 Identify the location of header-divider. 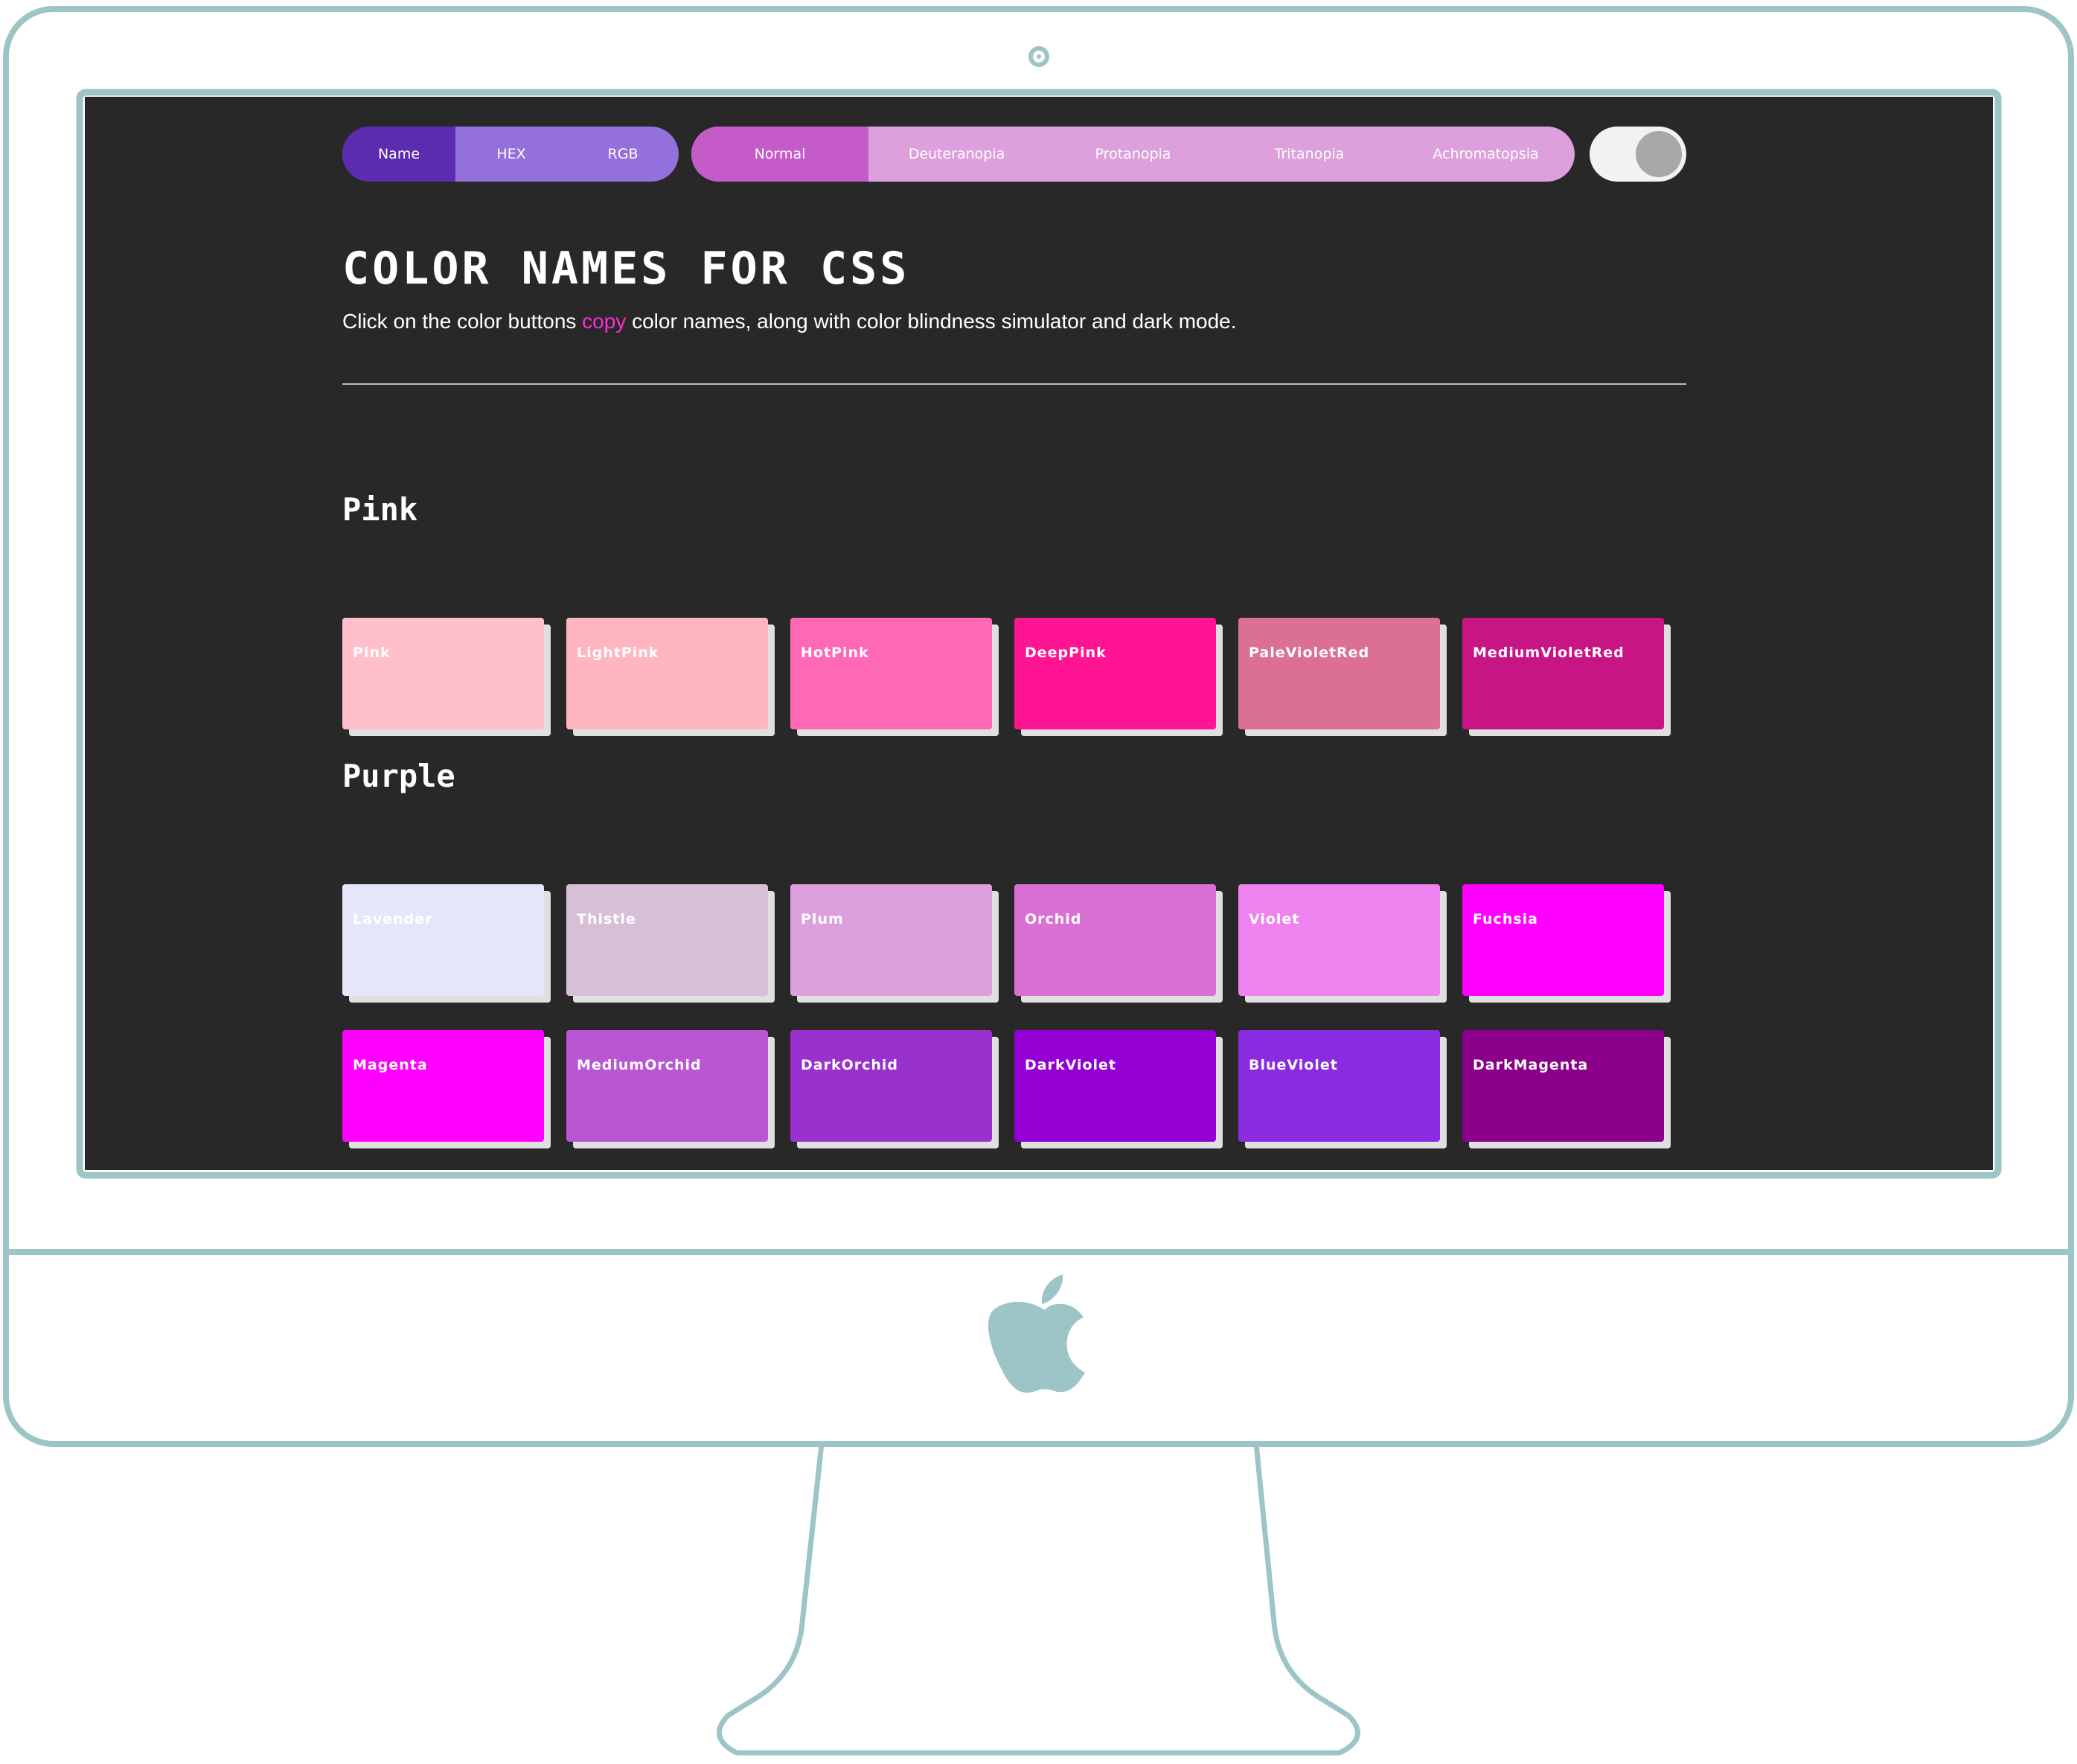
(1014, 384).